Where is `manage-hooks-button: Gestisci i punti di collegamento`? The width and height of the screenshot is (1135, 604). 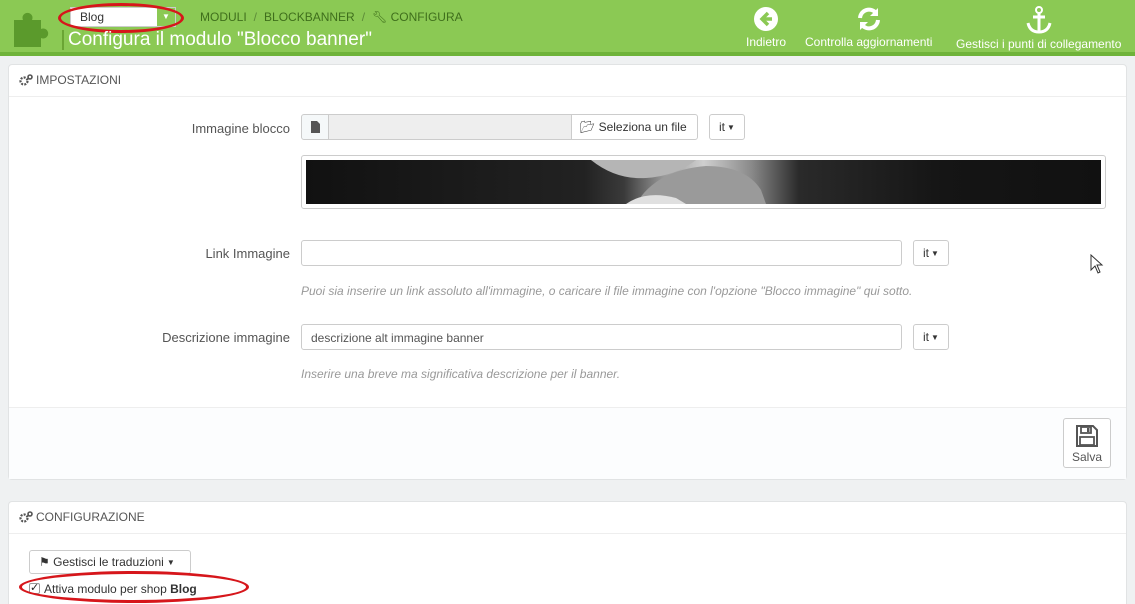 manage-hooks-button: Gestisci i punti di collegamento is located at coordinates (1038, 28).